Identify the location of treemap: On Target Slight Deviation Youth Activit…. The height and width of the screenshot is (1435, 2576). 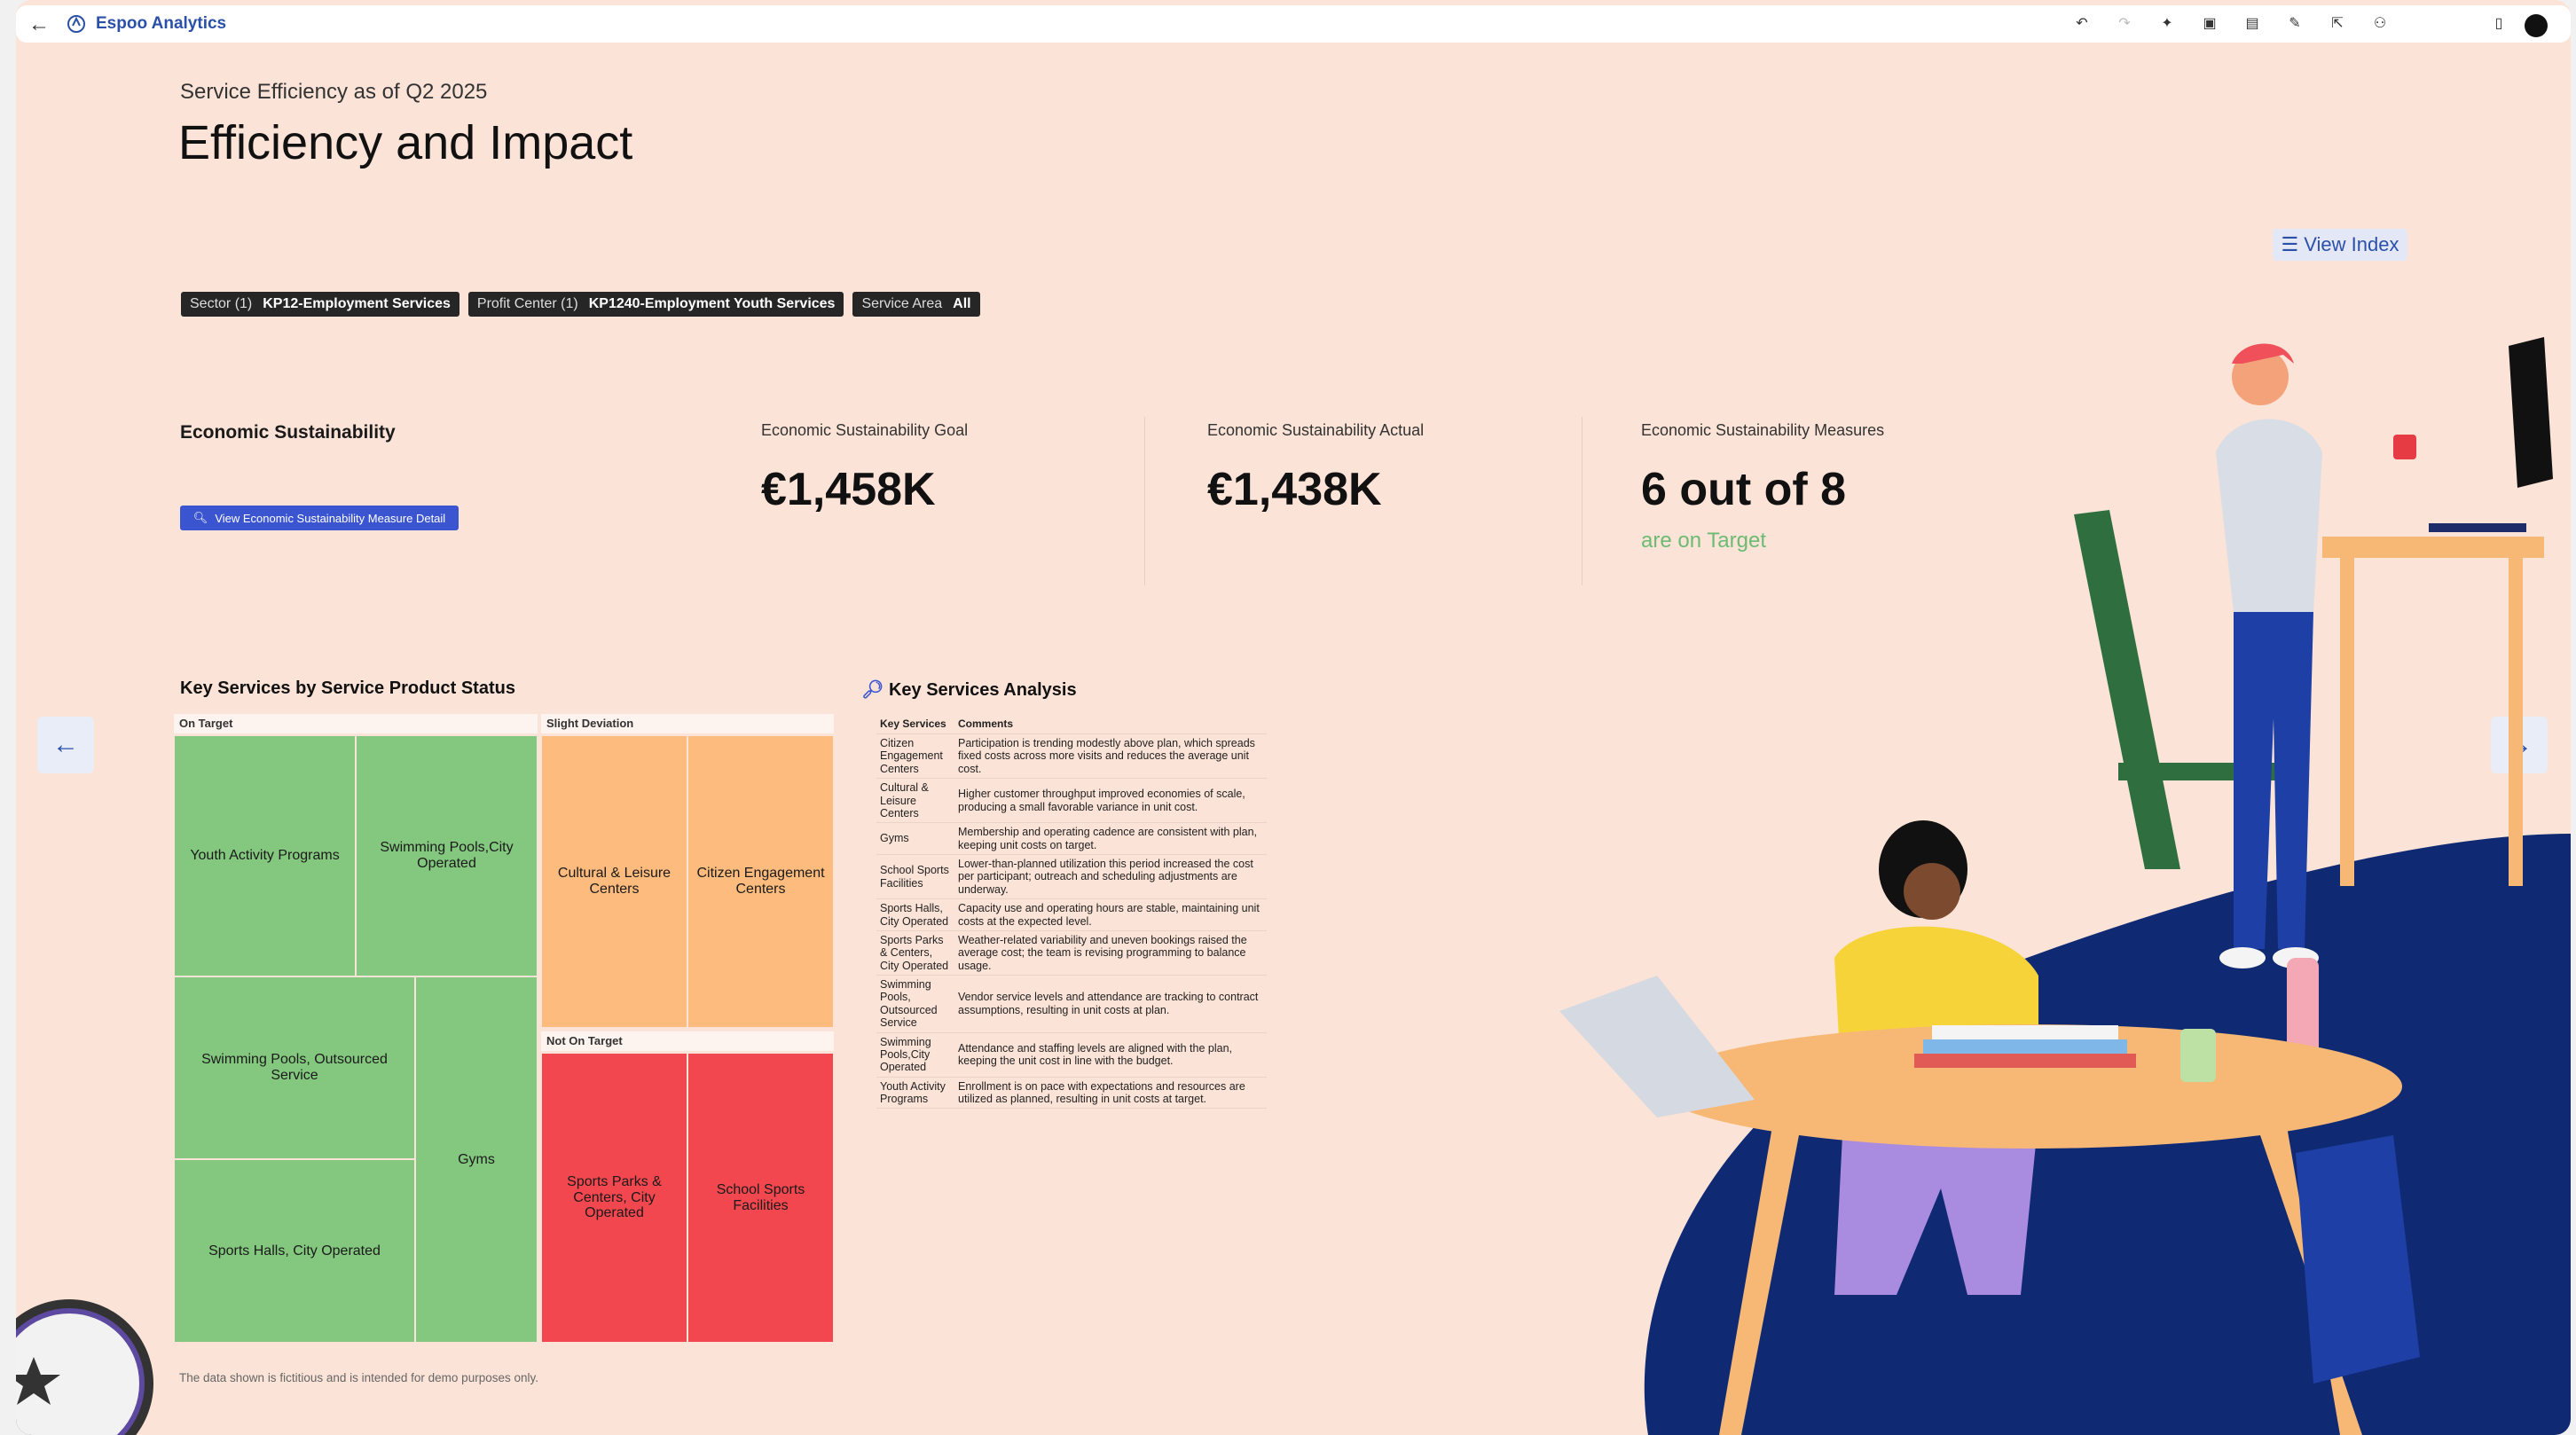
(511, 1029).